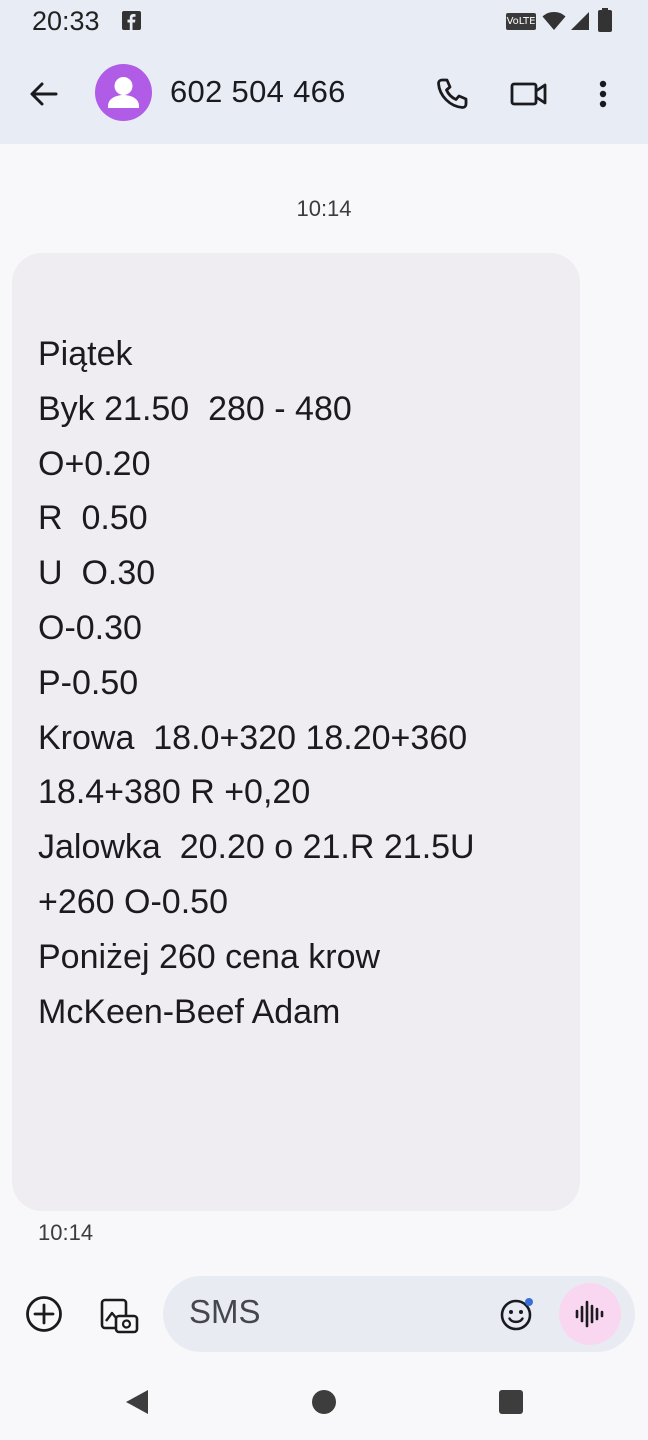 The height and width of the screenshot is (1440, 648). Describe the element at coordinates (517, 1314) in the screenshot. I see `emoji-icon` at that location.